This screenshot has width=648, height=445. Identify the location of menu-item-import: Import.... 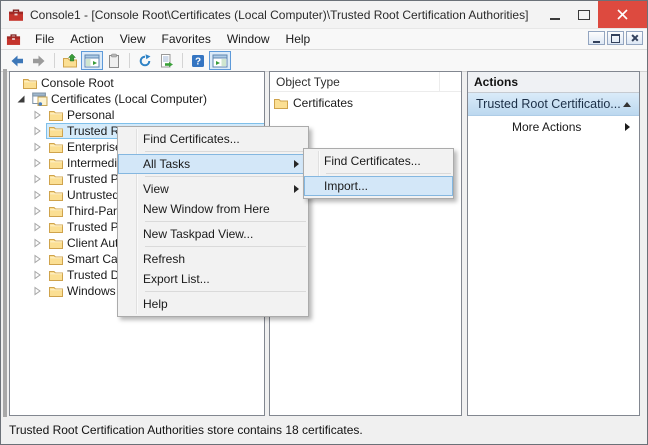
(378, 186).